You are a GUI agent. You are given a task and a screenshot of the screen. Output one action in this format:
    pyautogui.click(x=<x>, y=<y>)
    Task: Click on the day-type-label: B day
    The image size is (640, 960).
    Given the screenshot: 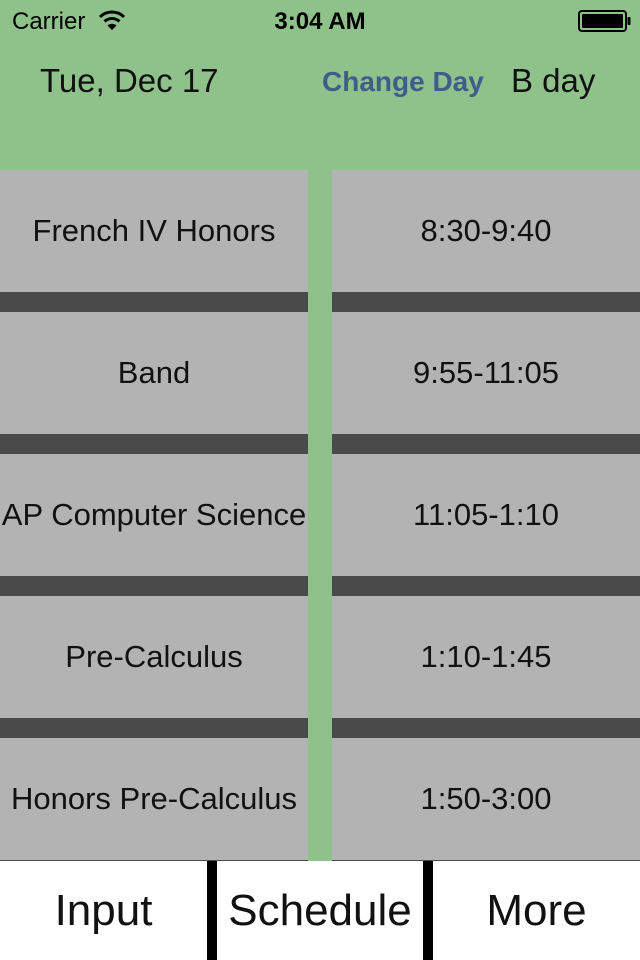 What is the action you would take?
    pyautogui.click(x=553, y=80)
    